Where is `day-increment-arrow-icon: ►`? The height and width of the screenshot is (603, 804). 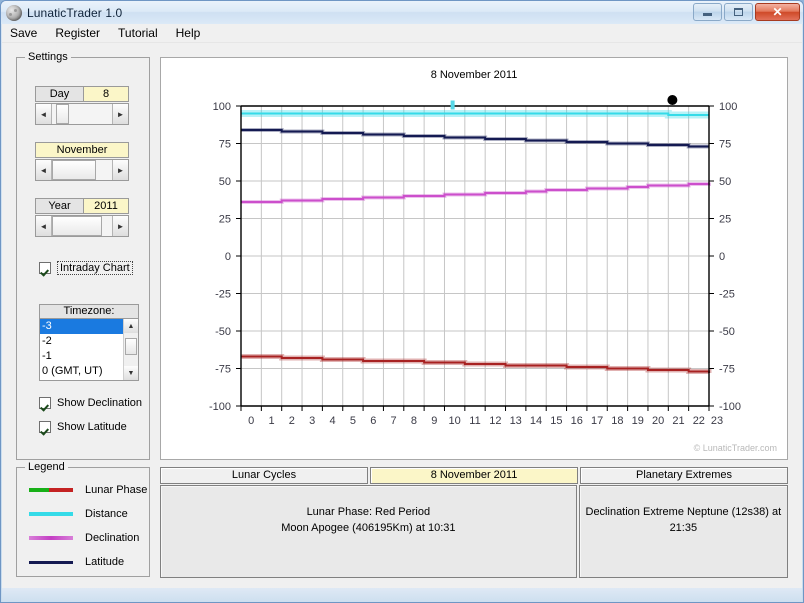 day-increment-arrow-icon: ► is located at coordinates (120, 114).